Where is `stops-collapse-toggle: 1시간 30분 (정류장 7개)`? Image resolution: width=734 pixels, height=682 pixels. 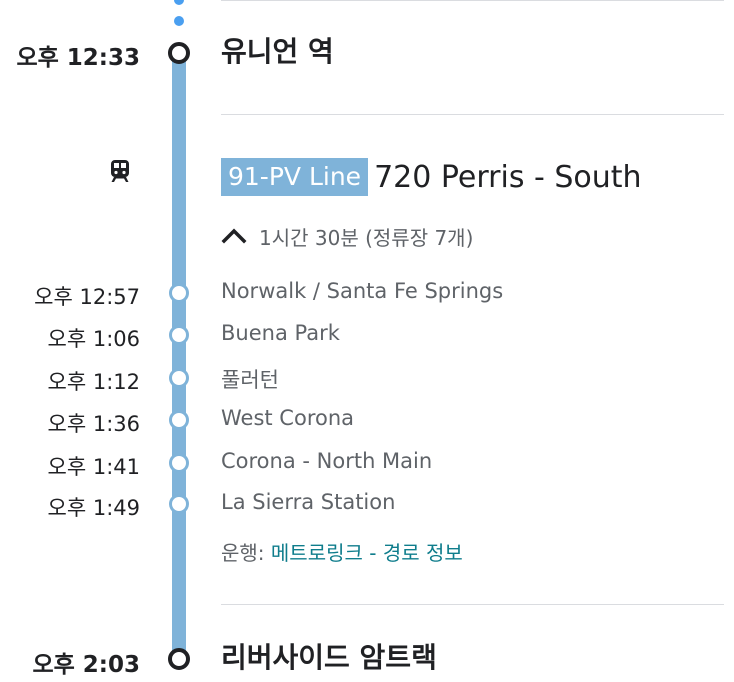
stops-collapse-toggle: 1시간 30분 (정류장 7개) is located at coordinates (347, 236).